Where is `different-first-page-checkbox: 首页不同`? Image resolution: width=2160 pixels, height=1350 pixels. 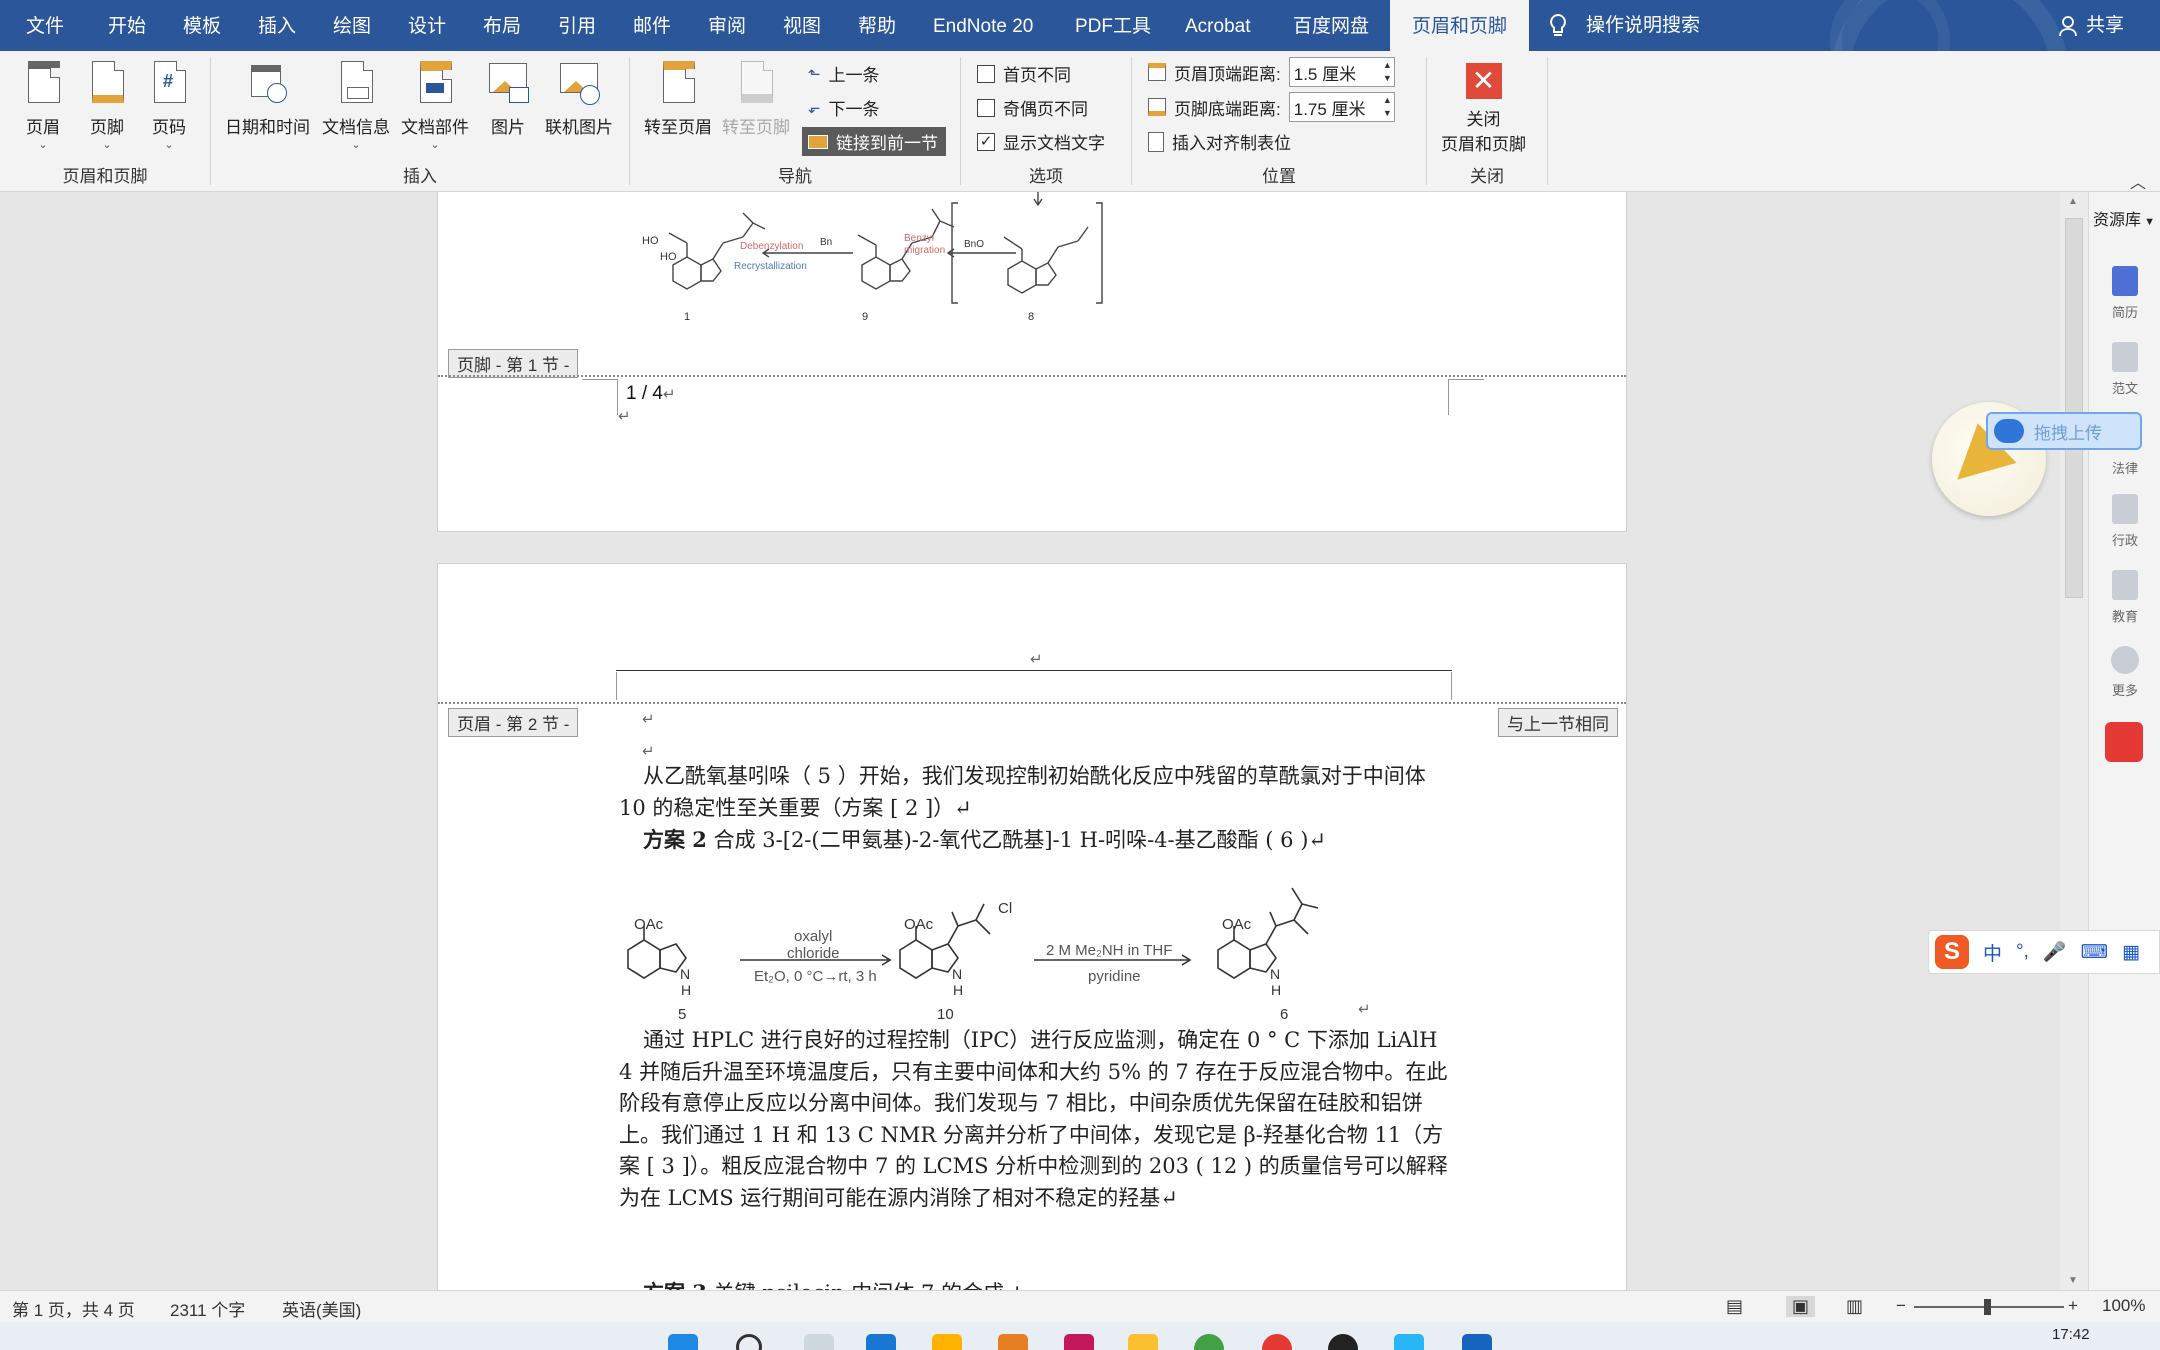 different-first-page-checkbox: 首页不同 is located at coordinates (1024, 73).